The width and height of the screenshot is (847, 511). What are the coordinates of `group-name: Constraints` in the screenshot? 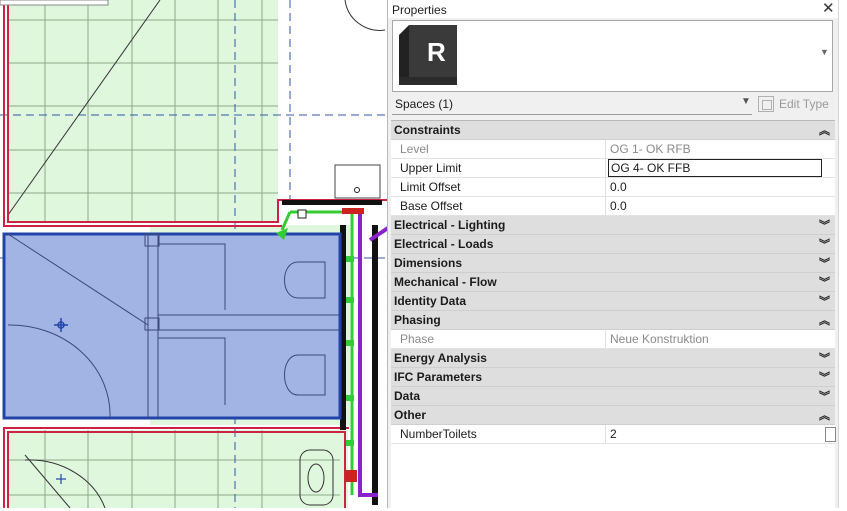 It's located at (427, 130).